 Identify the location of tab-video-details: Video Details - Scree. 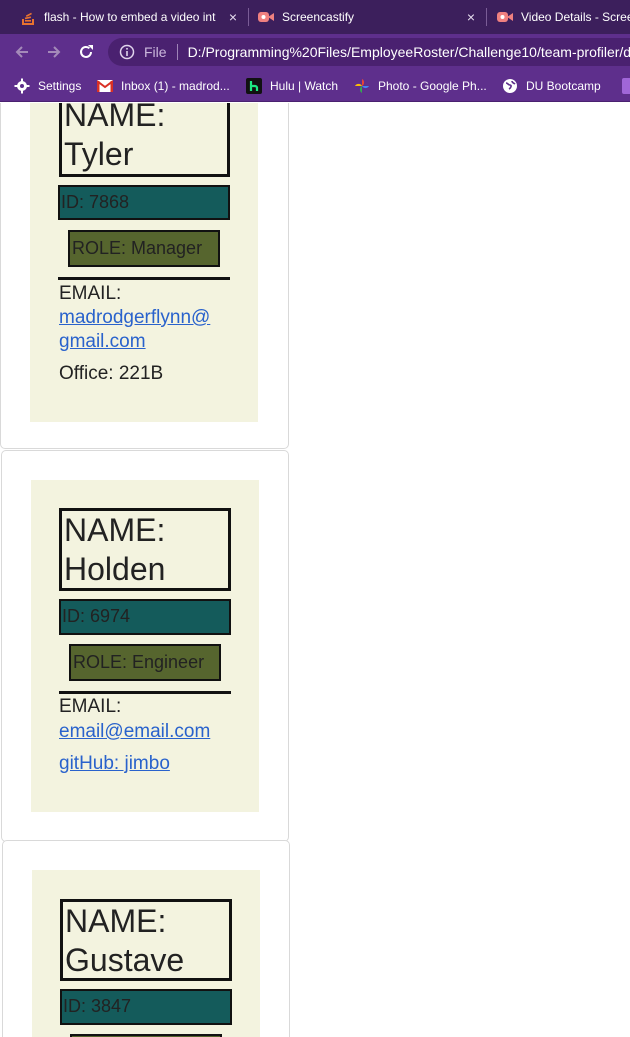
(563, 17).